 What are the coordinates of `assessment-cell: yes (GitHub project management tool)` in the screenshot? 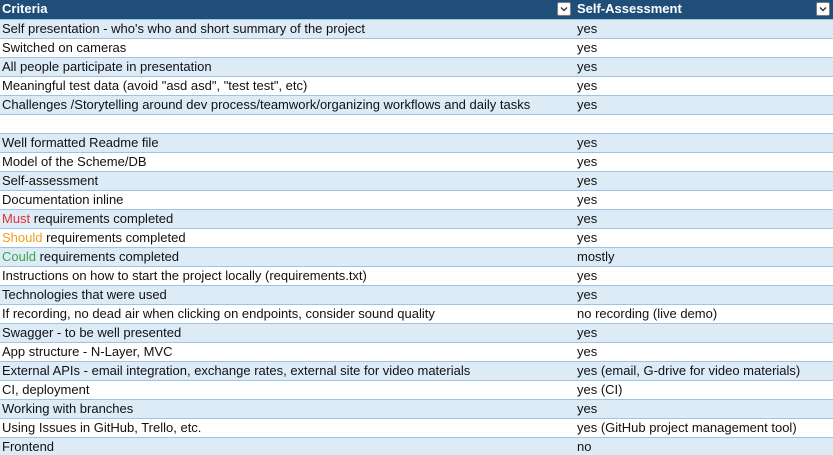 It's located at (703, 428).